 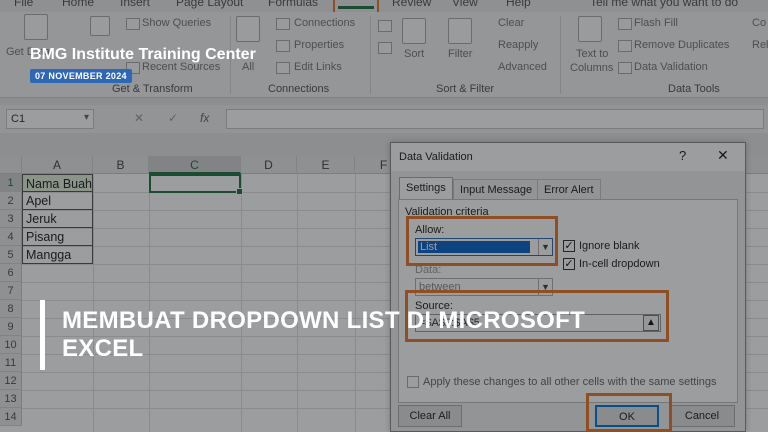 What do you see at coordinates (81, 76) in the screenshot?
I see `date-badge: 07 NOVEMBER 2024` at bounding box center [81, 76].